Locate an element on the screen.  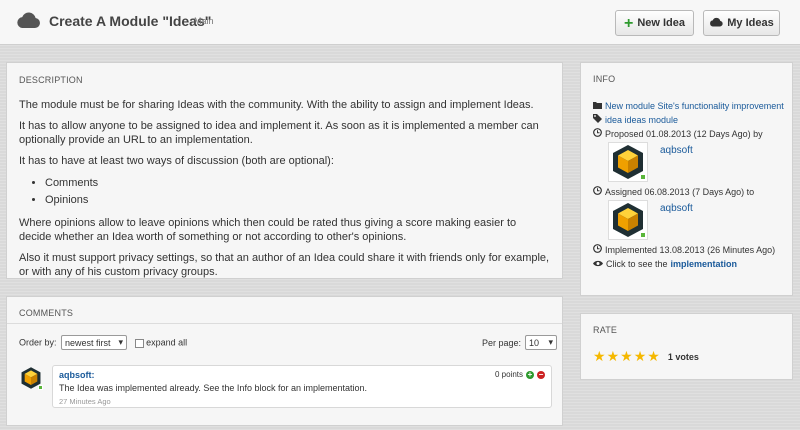
breadcrumb: Main is located at coordinates (204, 21).